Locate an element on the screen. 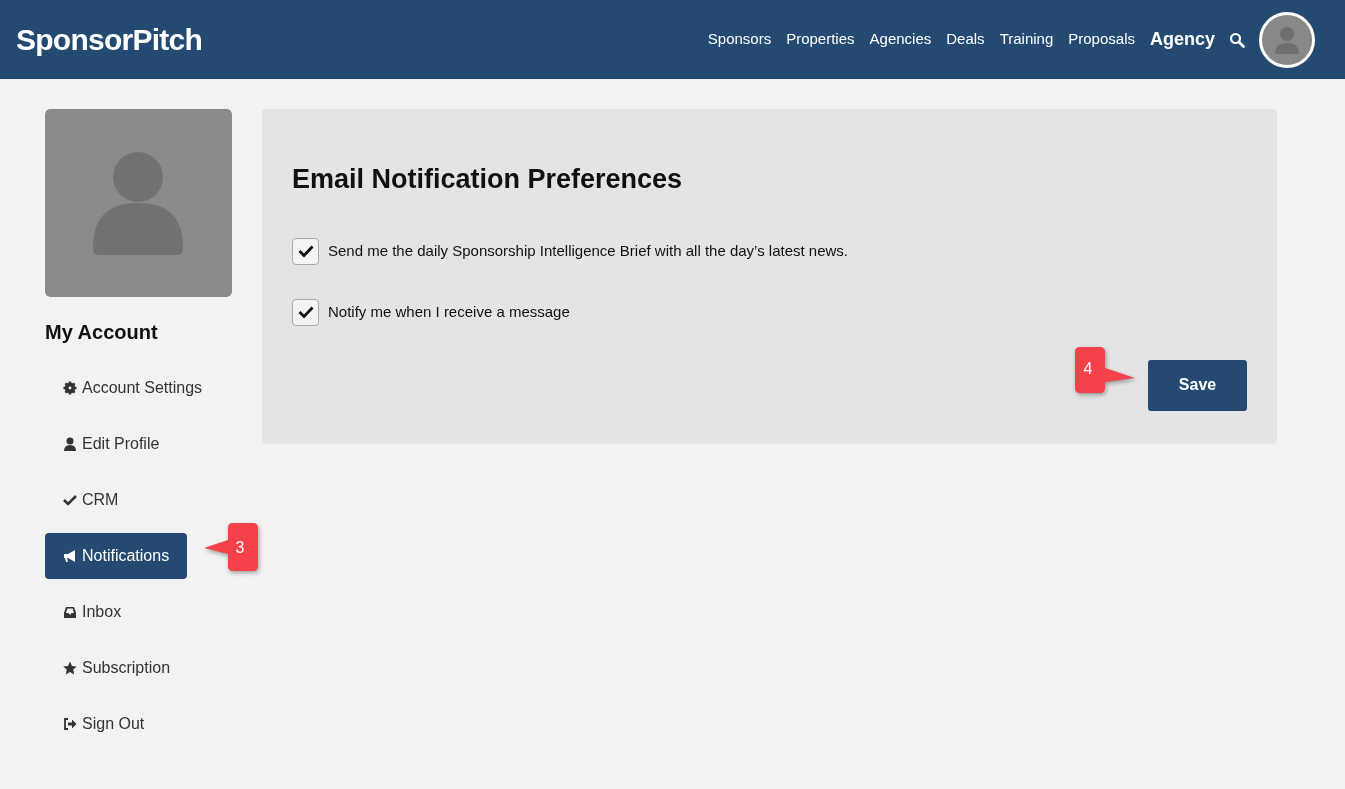 Image resolution: width=1345 pixels, height=789 pixels. inbox-icon is located at coordinates (70, 612).